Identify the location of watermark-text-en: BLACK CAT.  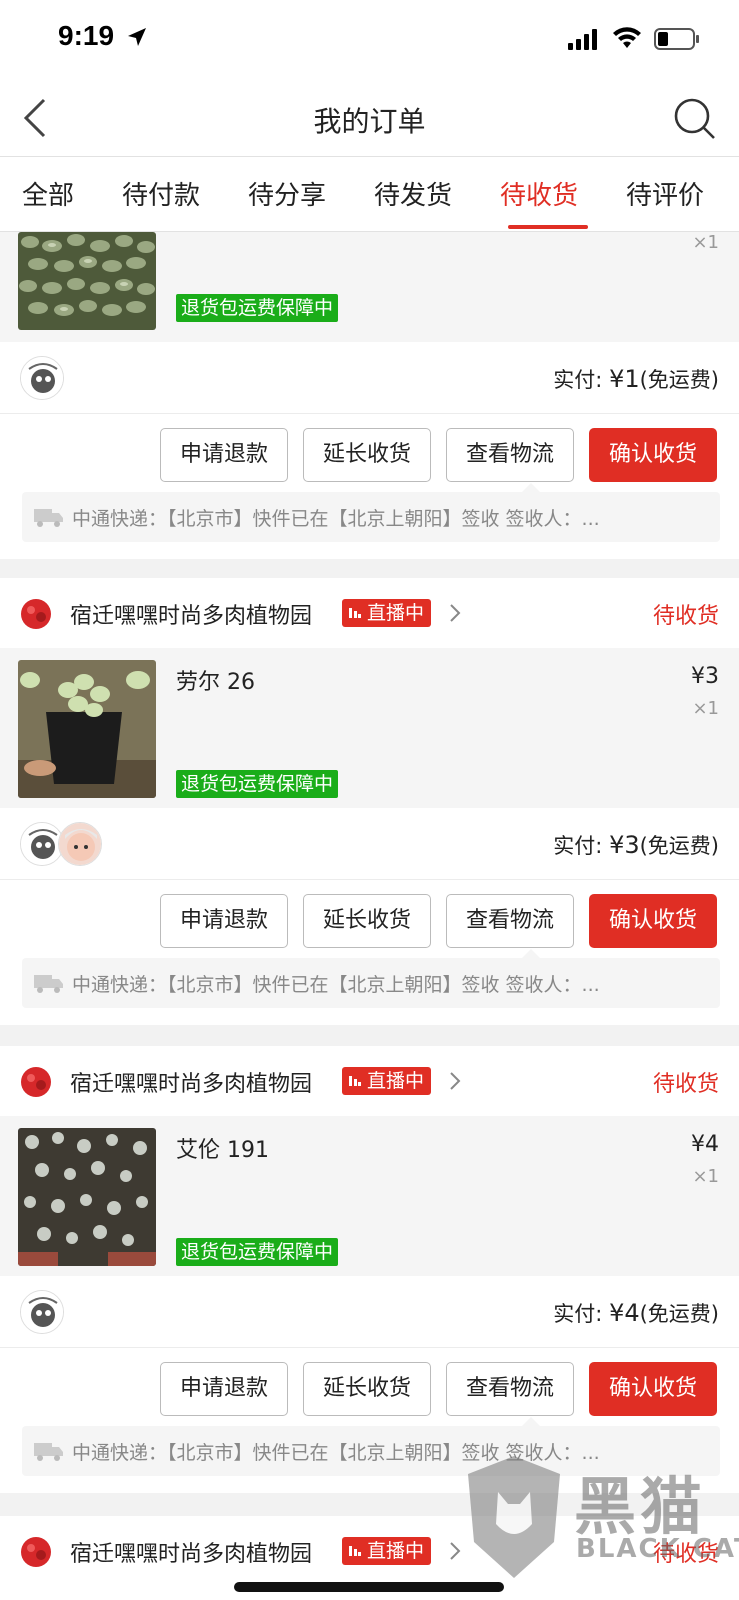
(657, 1549).